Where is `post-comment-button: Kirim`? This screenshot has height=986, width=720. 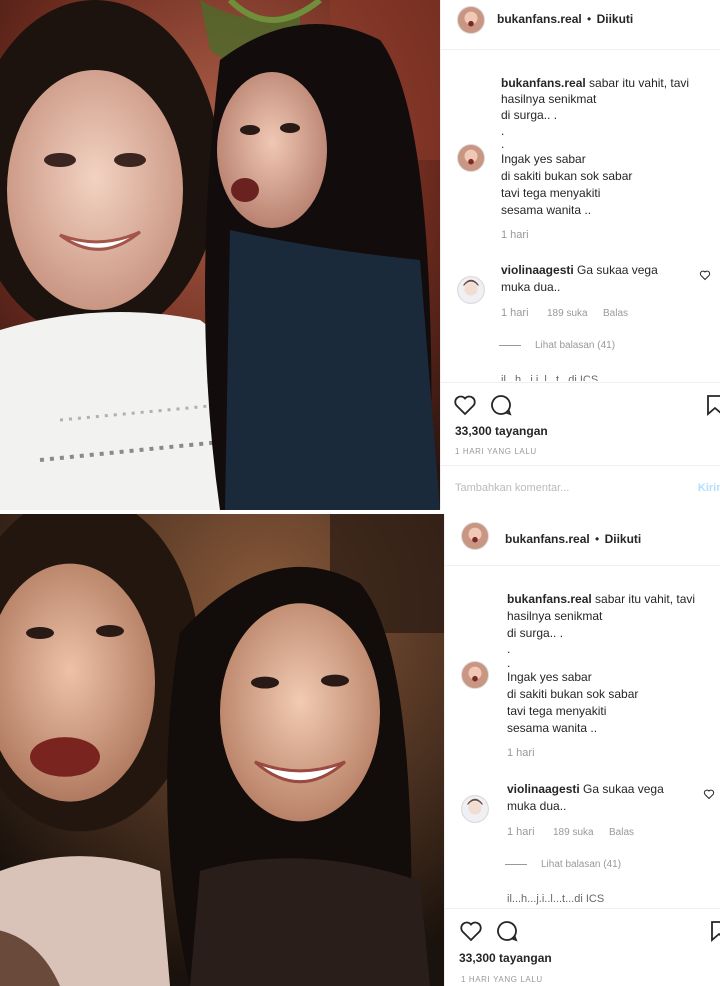
post-comment-button: Kirim is located at coordinates (709, 488).